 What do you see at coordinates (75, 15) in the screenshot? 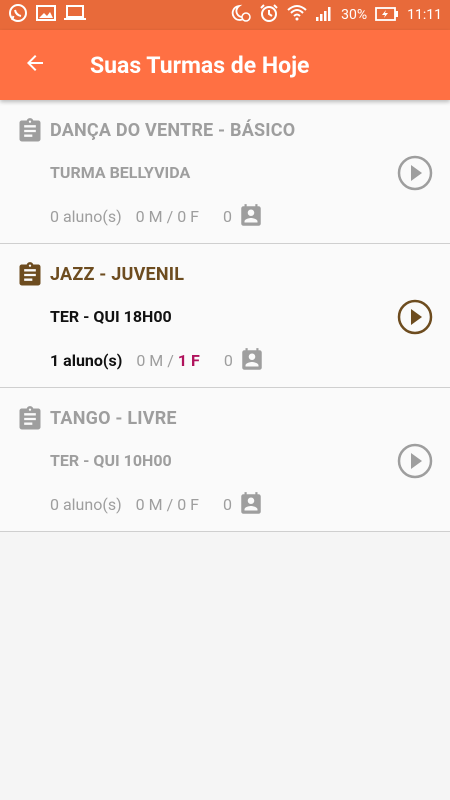
I see `laptop-icon` at bounding box center [75, 15].